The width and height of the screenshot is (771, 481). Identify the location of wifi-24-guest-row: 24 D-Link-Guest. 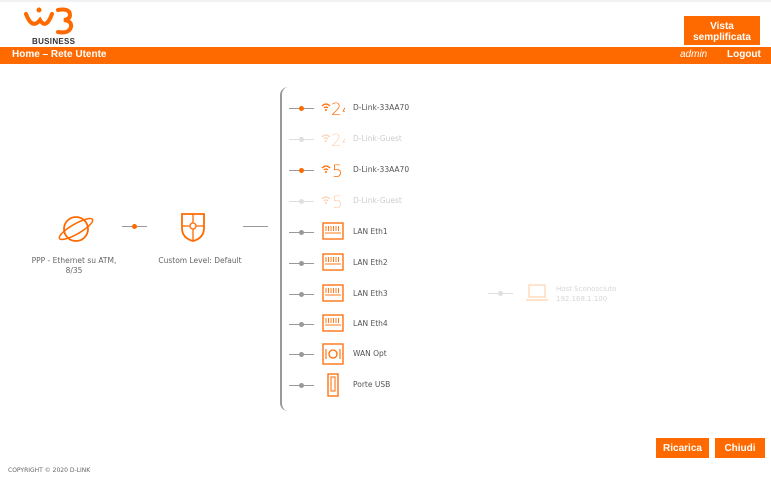
(389, 139).